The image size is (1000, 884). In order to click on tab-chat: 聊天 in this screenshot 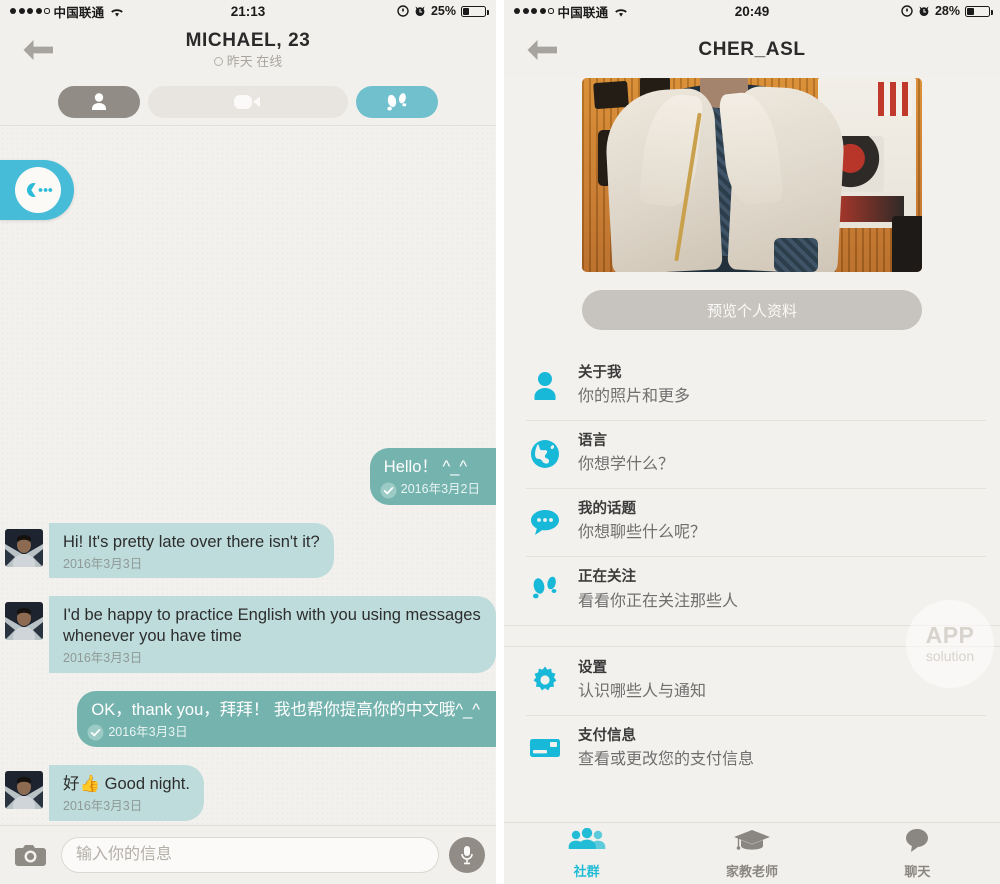, I will do `click(917, 854)`.